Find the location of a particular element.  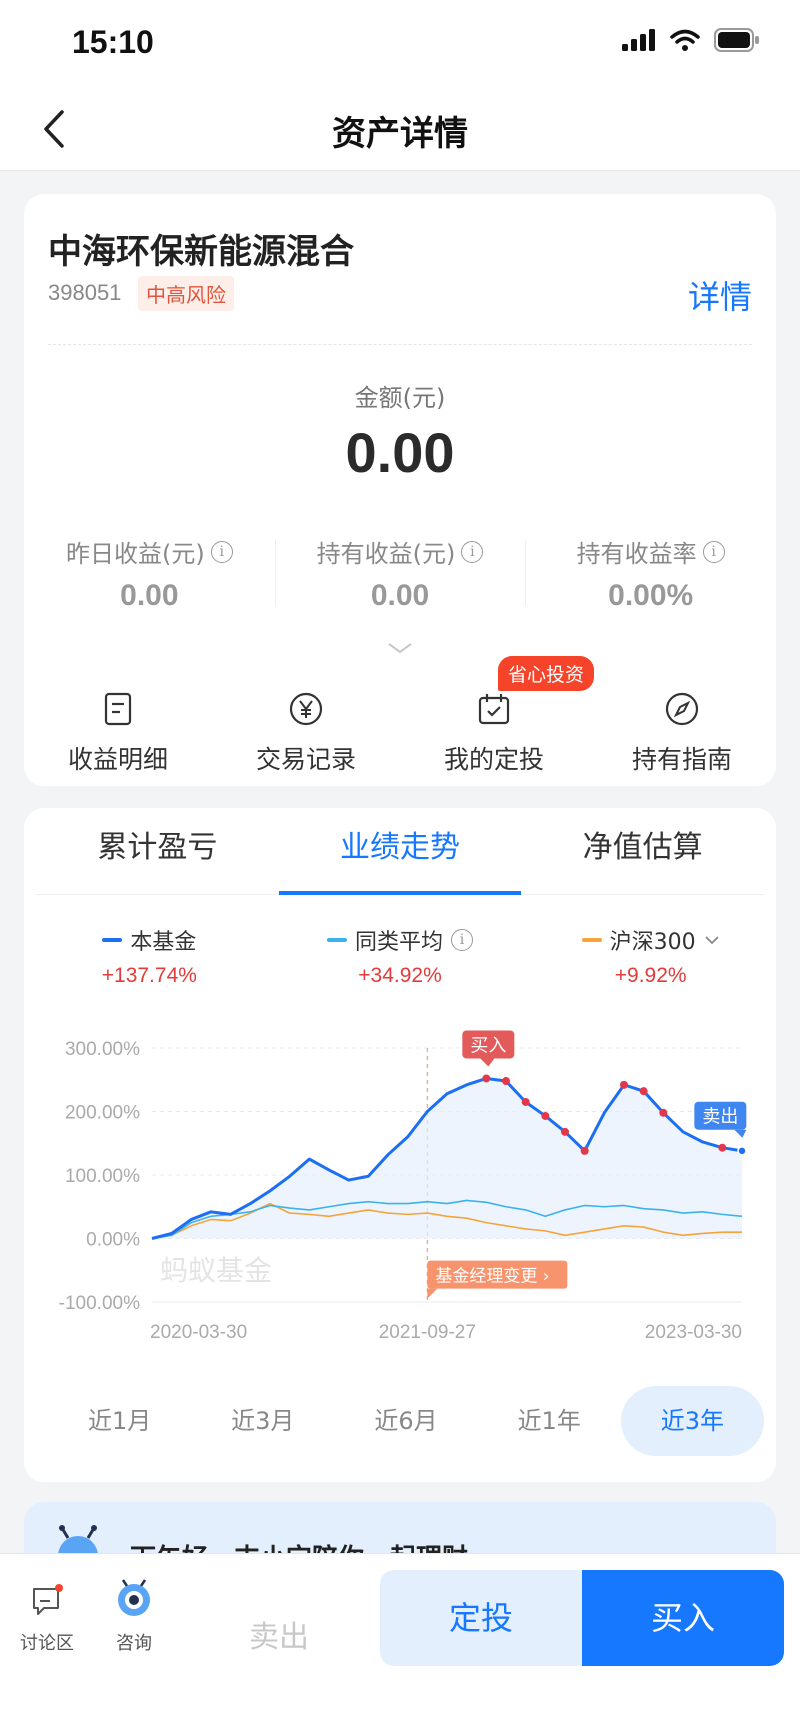

legend-value: +34.92% is located at coordinates (400, 975).